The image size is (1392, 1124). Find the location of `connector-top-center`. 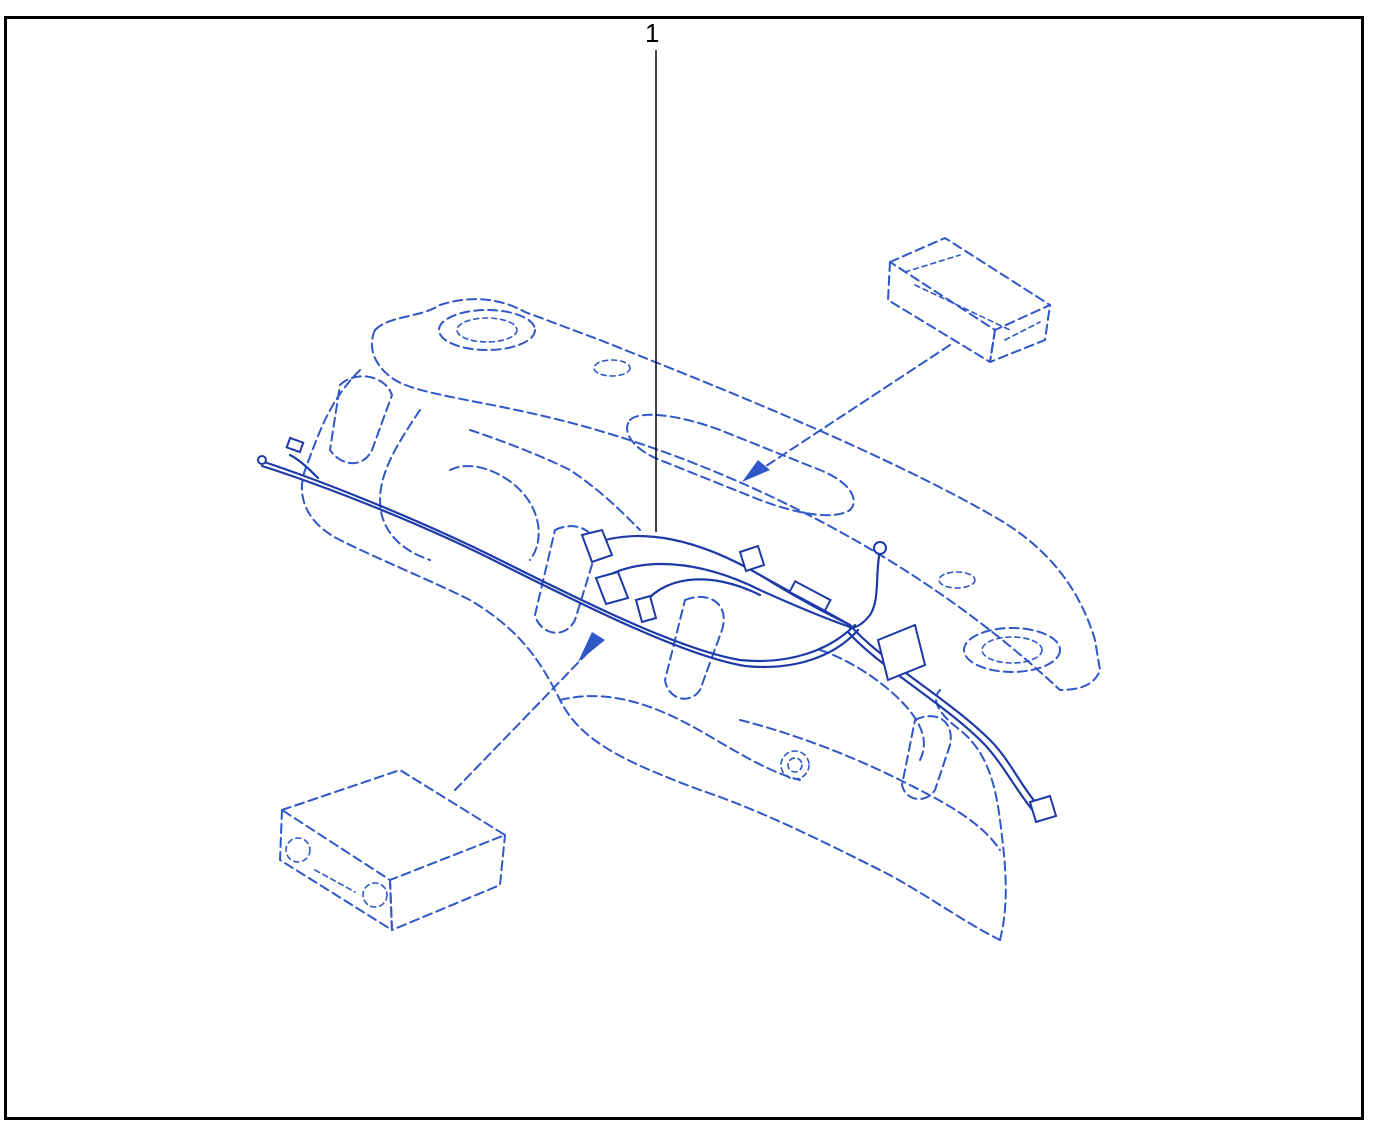

connector-top-center is located at coordinates (752, 558).